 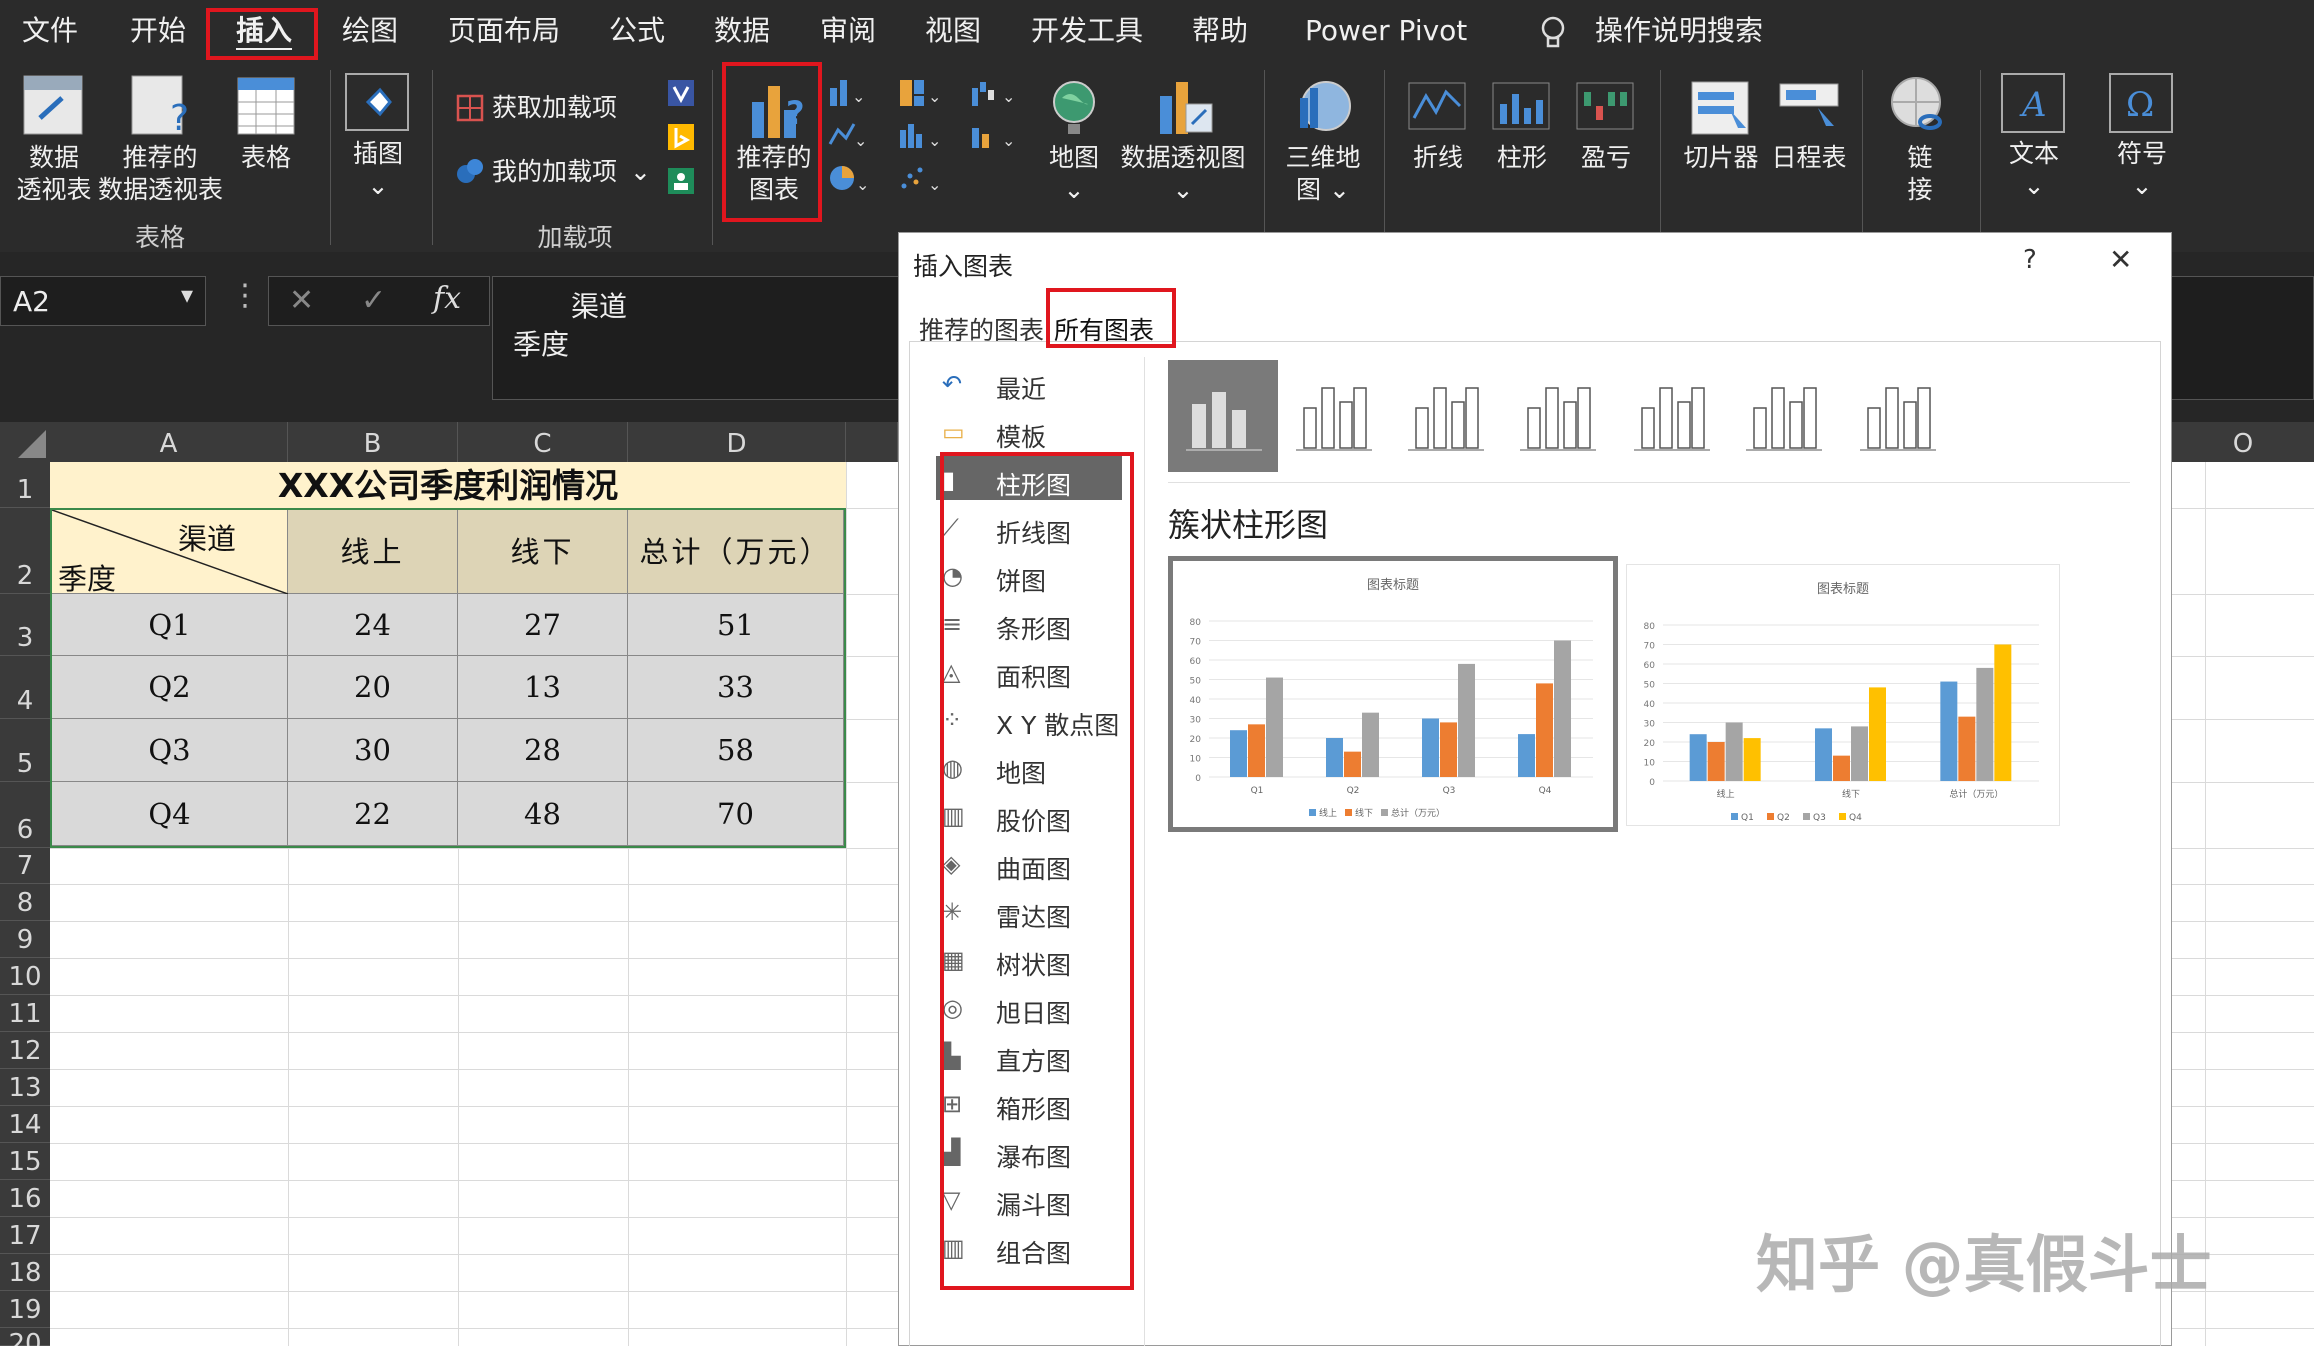 What do you see at coordinates (373, 687) in the screenshot?
I see `value-cell: 20` at bounding box center [373, 687].